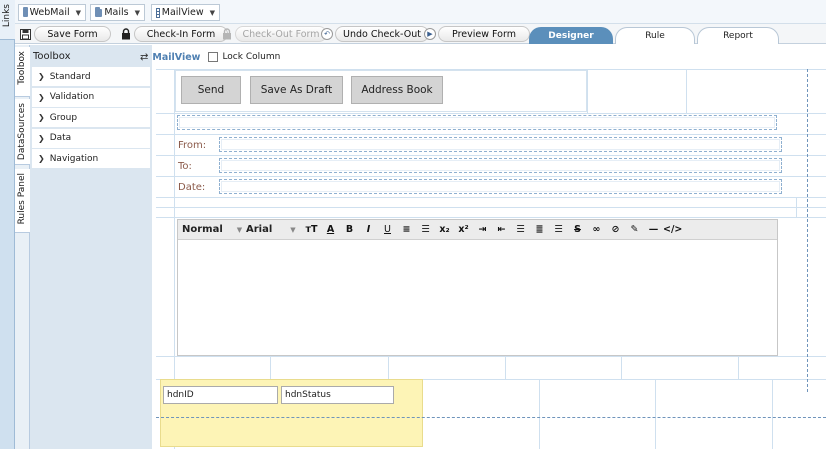  I want to click on font-size-icon: тT, so click(311, 229).